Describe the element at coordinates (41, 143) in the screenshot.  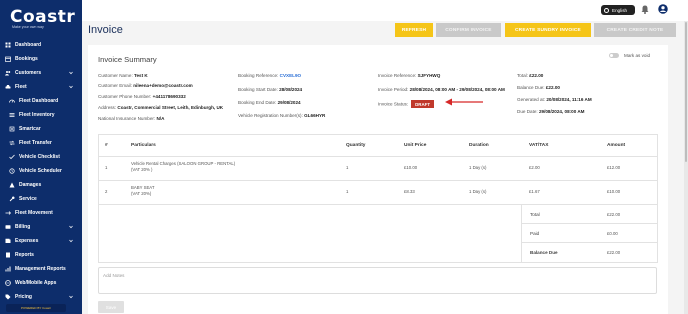
I see `sidebar-item-fleet-transfer: Fleet Transfer` at that location.